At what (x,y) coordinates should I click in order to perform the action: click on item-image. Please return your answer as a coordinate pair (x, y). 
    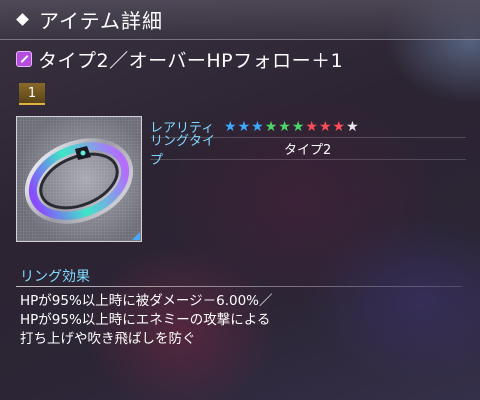
    Looking at the image, I should click on (79, 179).